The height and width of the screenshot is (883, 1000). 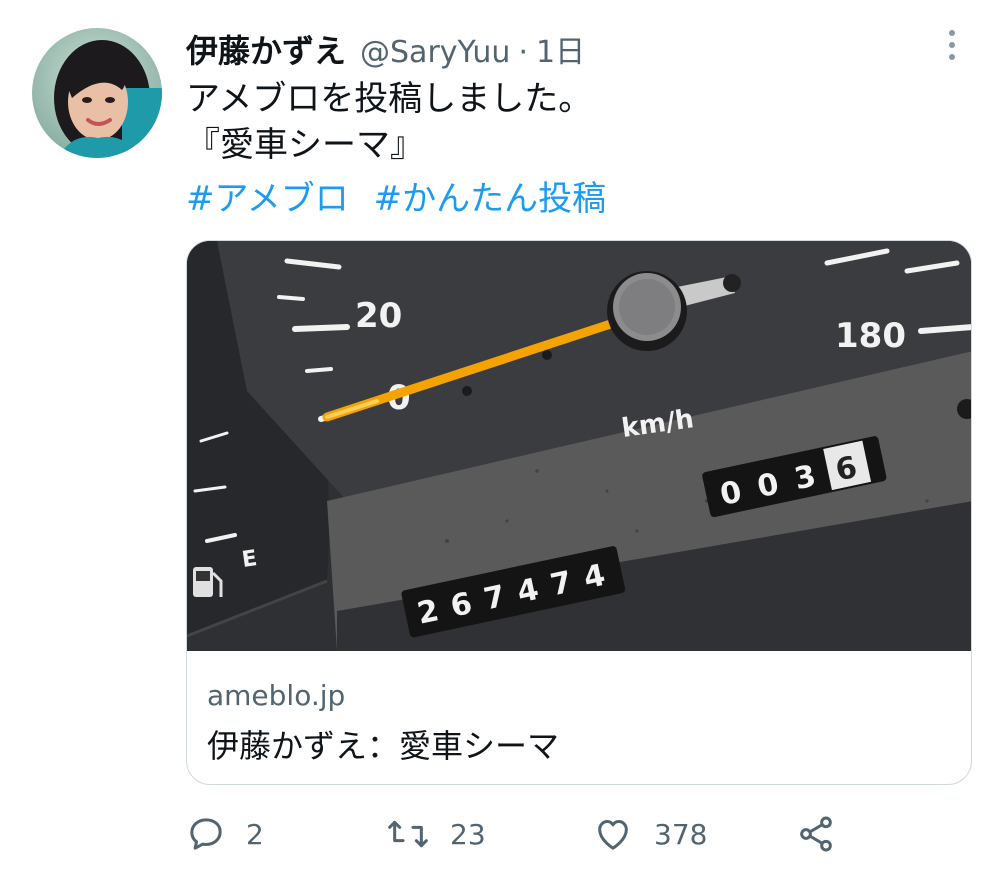 What do you see at coordinates (468, 834) in the screenshot?
I see `retweet-count: 23` at bounding box center [468, 834].